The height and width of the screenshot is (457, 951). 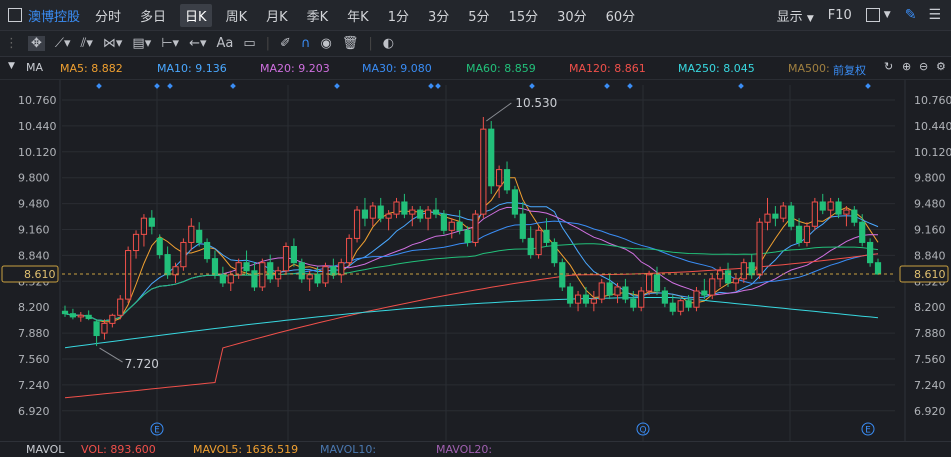 What do you see at coordinates (277, 15) in the screenshot?
I see `tab-timeframe-4: 月K` at bounding box center [277, 15].